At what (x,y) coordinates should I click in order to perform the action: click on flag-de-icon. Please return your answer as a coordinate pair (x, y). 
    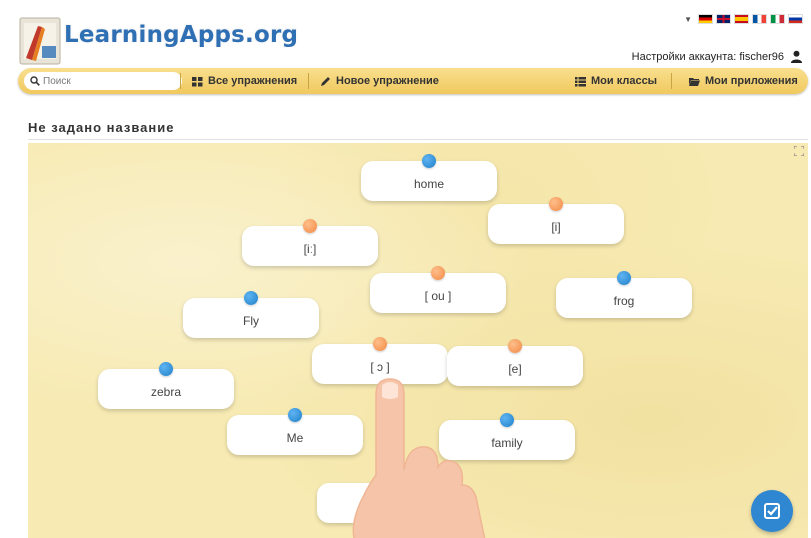
    Looking at the image, I should click on (705, 19).